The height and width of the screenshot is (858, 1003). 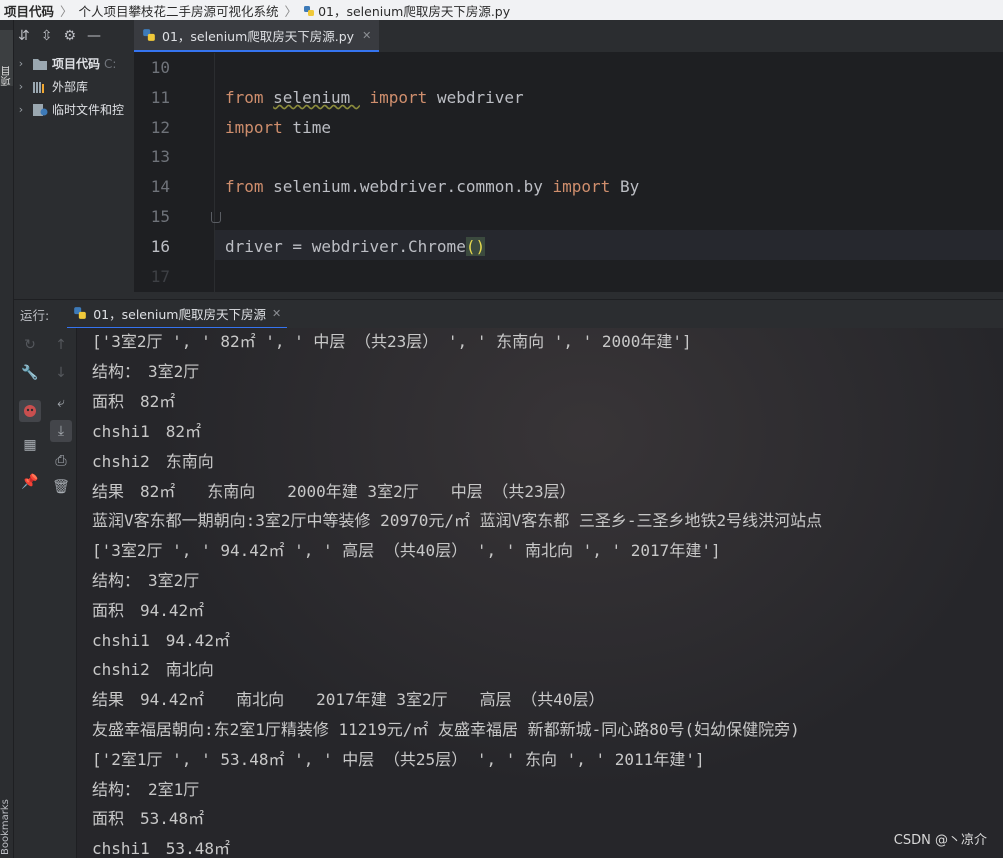 What do you see at coordinates (69, 36) in the screenshot?
I see `gear-icon: ⚙` at bounding box center [69, 36].